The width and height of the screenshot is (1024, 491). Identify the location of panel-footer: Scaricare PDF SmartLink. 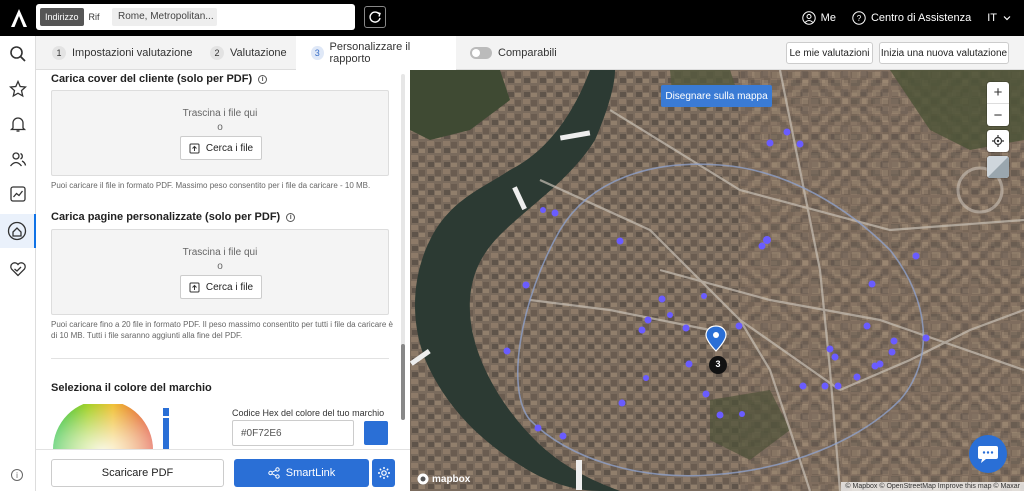
(223, 470).